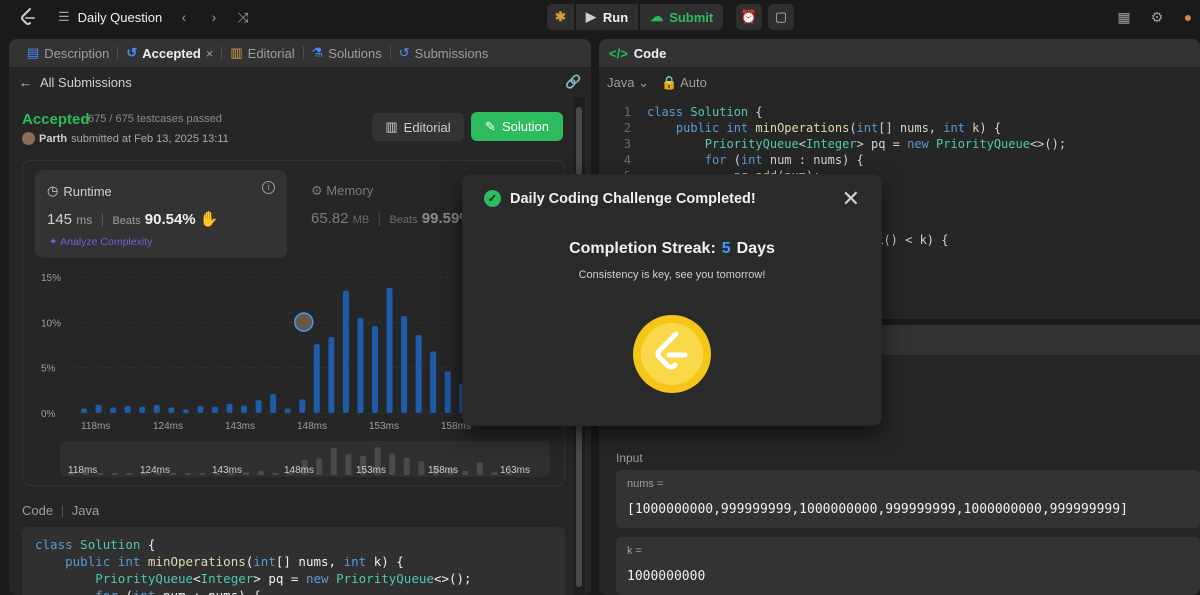 This screenshot has width=1200, height=595. I want to click on tab-editorial: ▥ Editorial, so click(262, 53).